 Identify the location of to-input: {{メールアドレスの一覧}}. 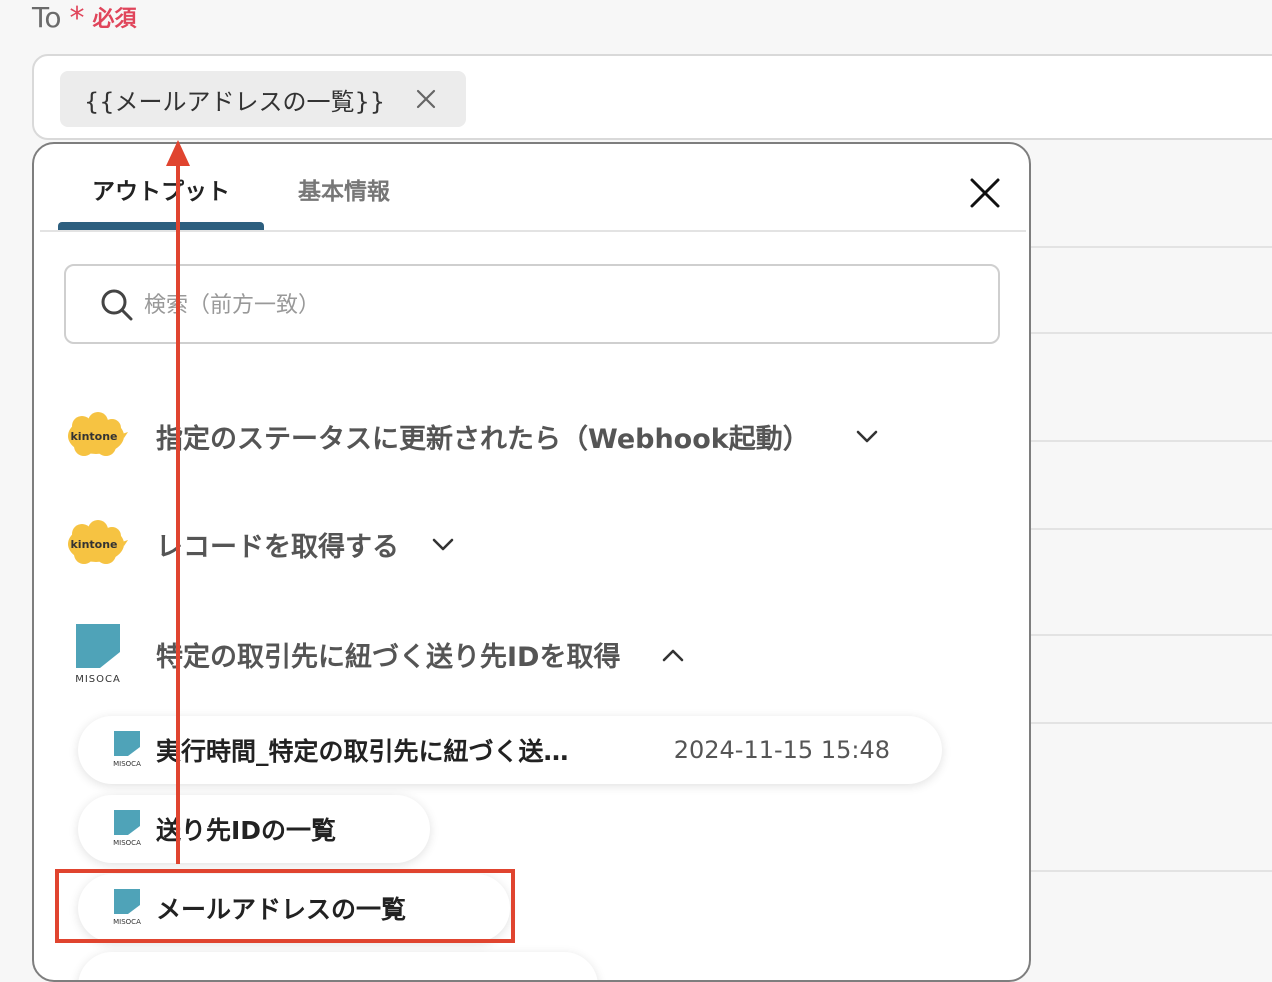
(652, 97).